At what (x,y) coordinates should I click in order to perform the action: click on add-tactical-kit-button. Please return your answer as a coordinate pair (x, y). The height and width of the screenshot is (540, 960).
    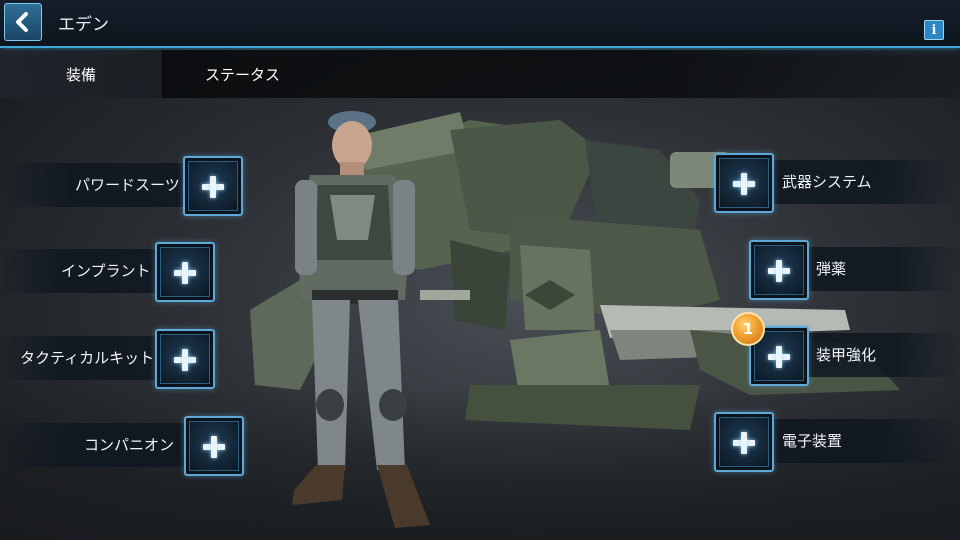
    Looking at the image, I should click on (185, 359).